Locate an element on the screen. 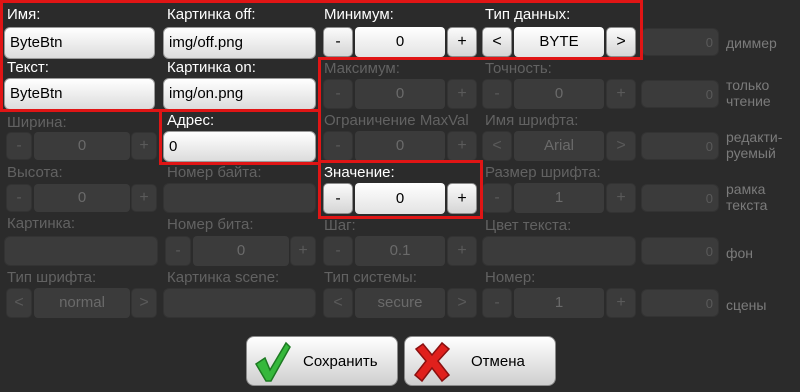 This screenshot has height=392, width=800. save-label: Сохранить is located at coordinates (340, 361).